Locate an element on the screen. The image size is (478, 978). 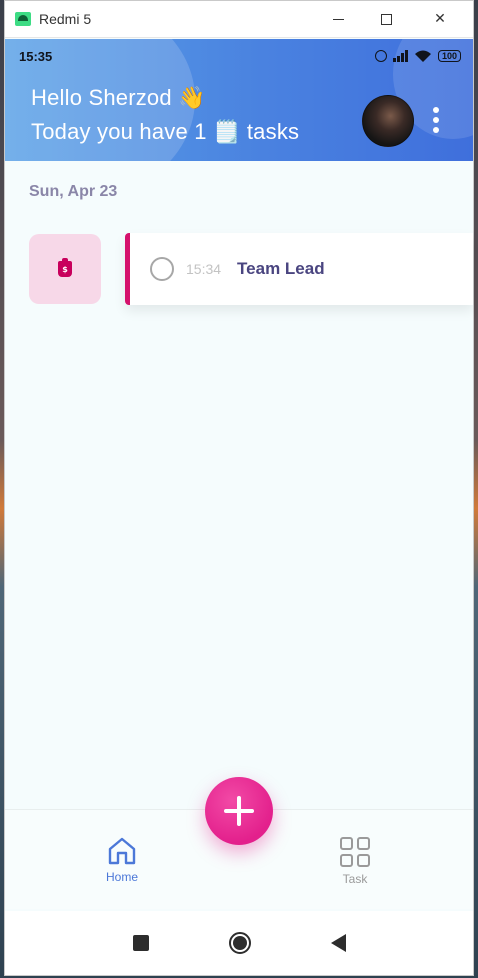
battery-icon: 100 is located at coordinates (449, 56).